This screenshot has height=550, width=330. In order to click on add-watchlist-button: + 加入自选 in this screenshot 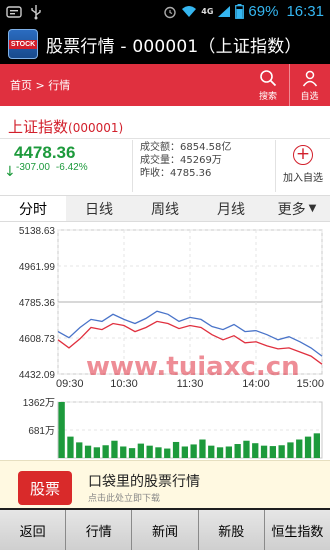, I will do `click(303, 167)`.